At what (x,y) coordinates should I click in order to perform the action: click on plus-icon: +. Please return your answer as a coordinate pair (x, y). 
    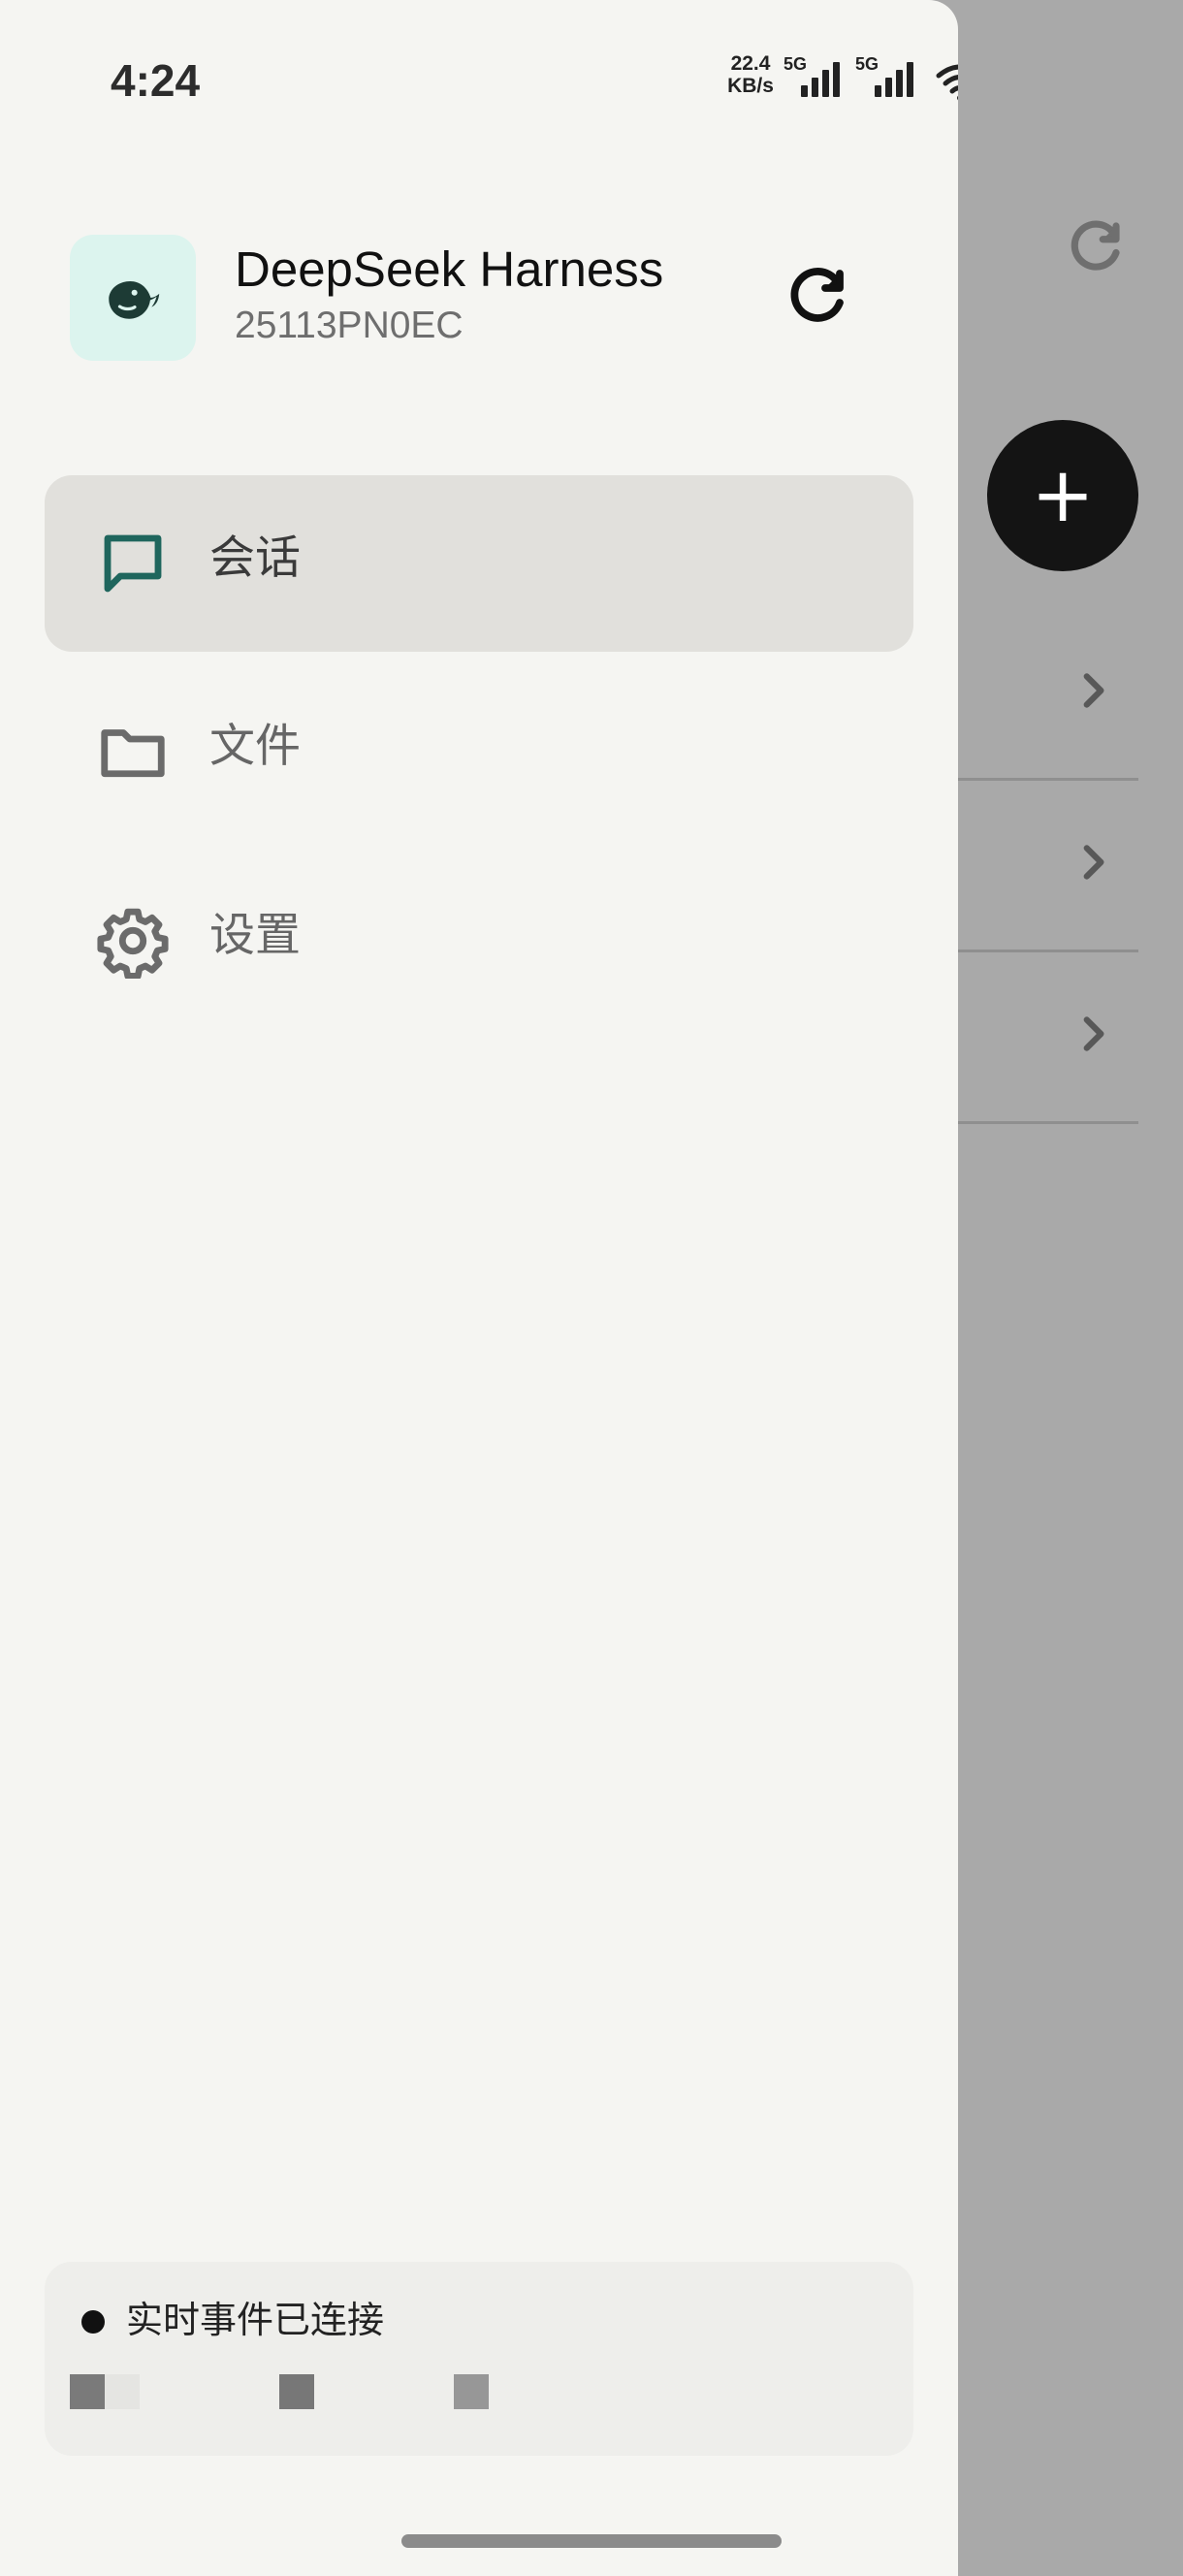
    Looking at the image, I should click on (1063, 495).